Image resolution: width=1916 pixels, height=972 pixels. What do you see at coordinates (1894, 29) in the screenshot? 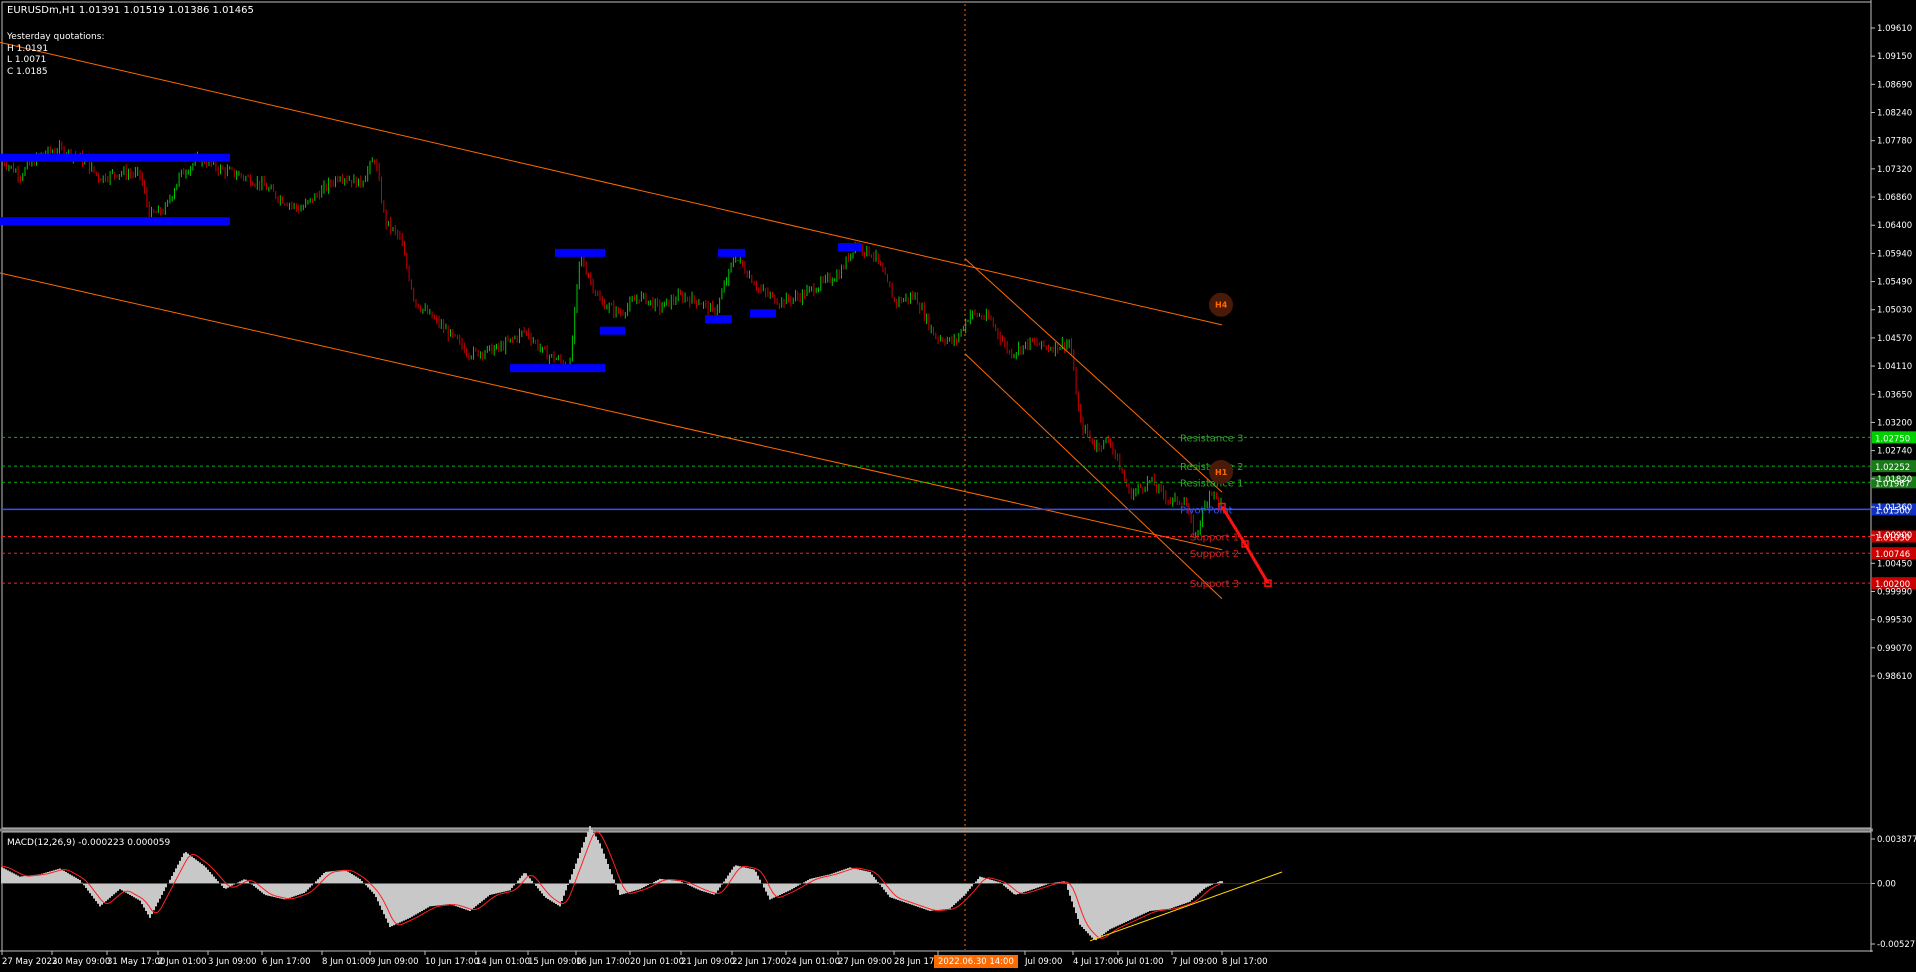
I see `price-tick-label: 1.09610` at bounding box center [1894, 29].